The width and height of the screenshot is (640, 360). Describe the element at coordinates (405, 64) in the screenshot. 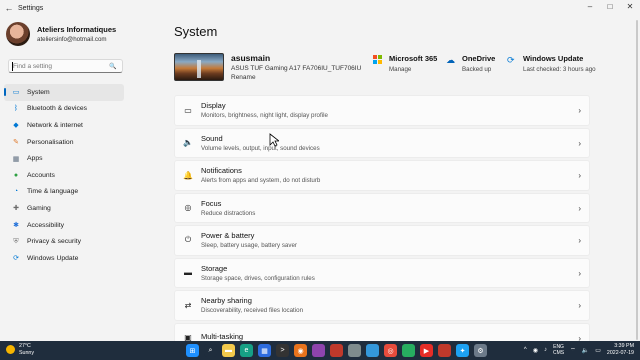

I see `tile-microsoft-365: Microsoft 365 Manage` at that location.